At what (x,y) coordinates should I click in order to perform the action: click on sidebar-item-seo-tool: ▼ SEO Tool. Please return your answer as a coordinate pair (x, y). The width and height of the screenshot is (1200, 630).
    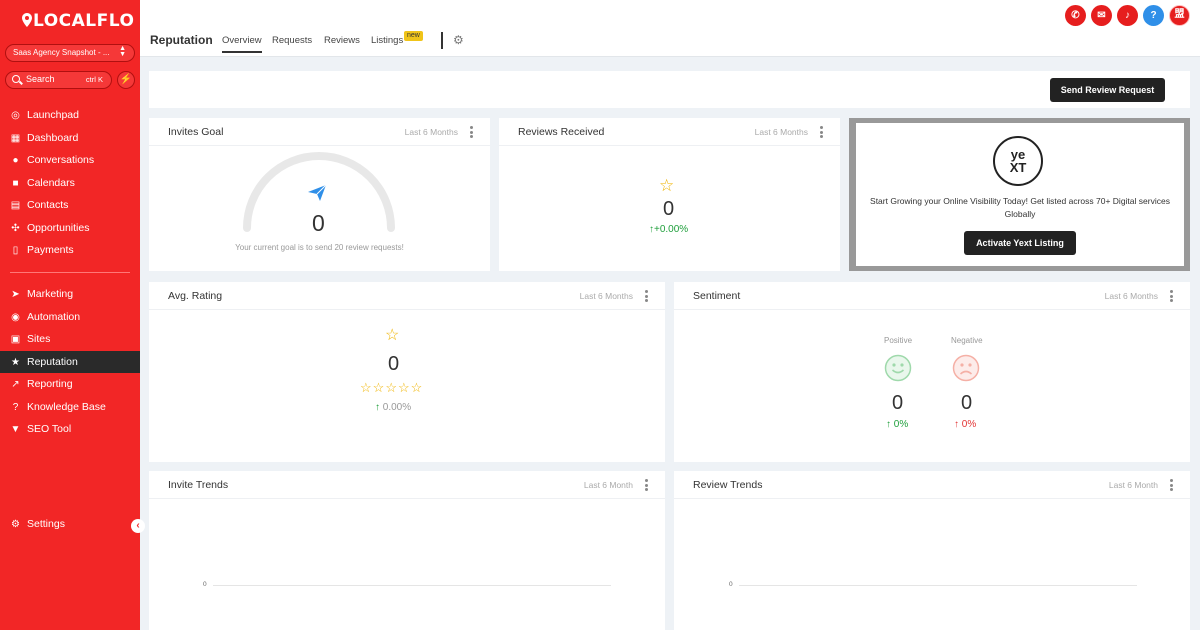
    Looking at the image, I should click on (70, 429).